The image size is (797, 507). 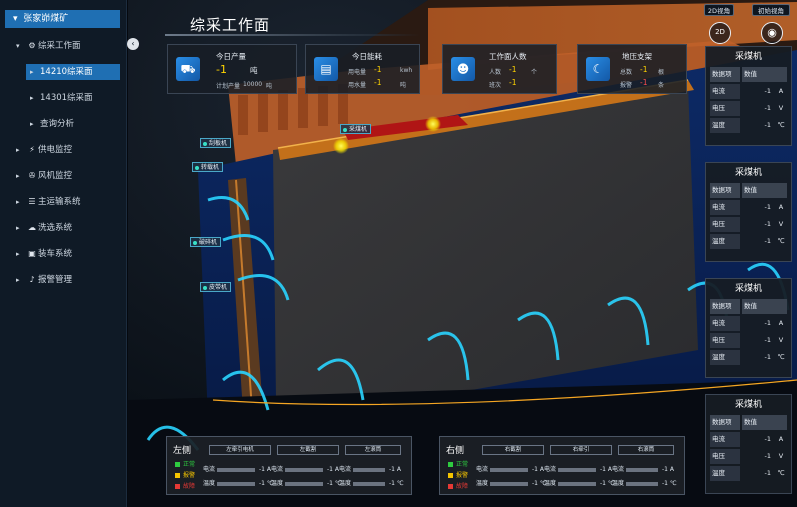 I want to click on right-drum-subpanel: 右滚筒 电流 -1 A 温度 -1 ℃, so click(x=644, y=466).